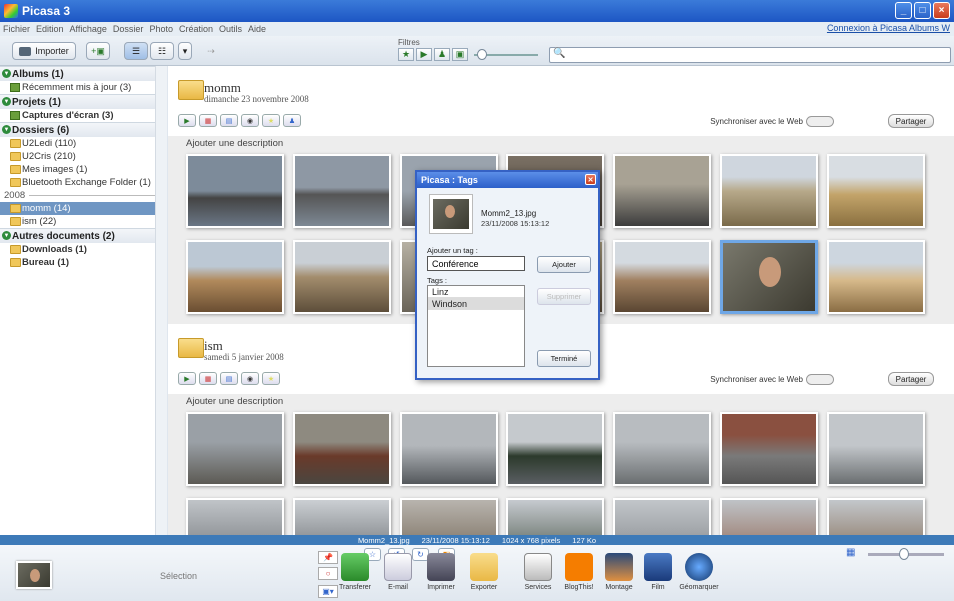  I want to click on sidebar-item-u2ledi: U2Ledi (110), so click(83, 143).